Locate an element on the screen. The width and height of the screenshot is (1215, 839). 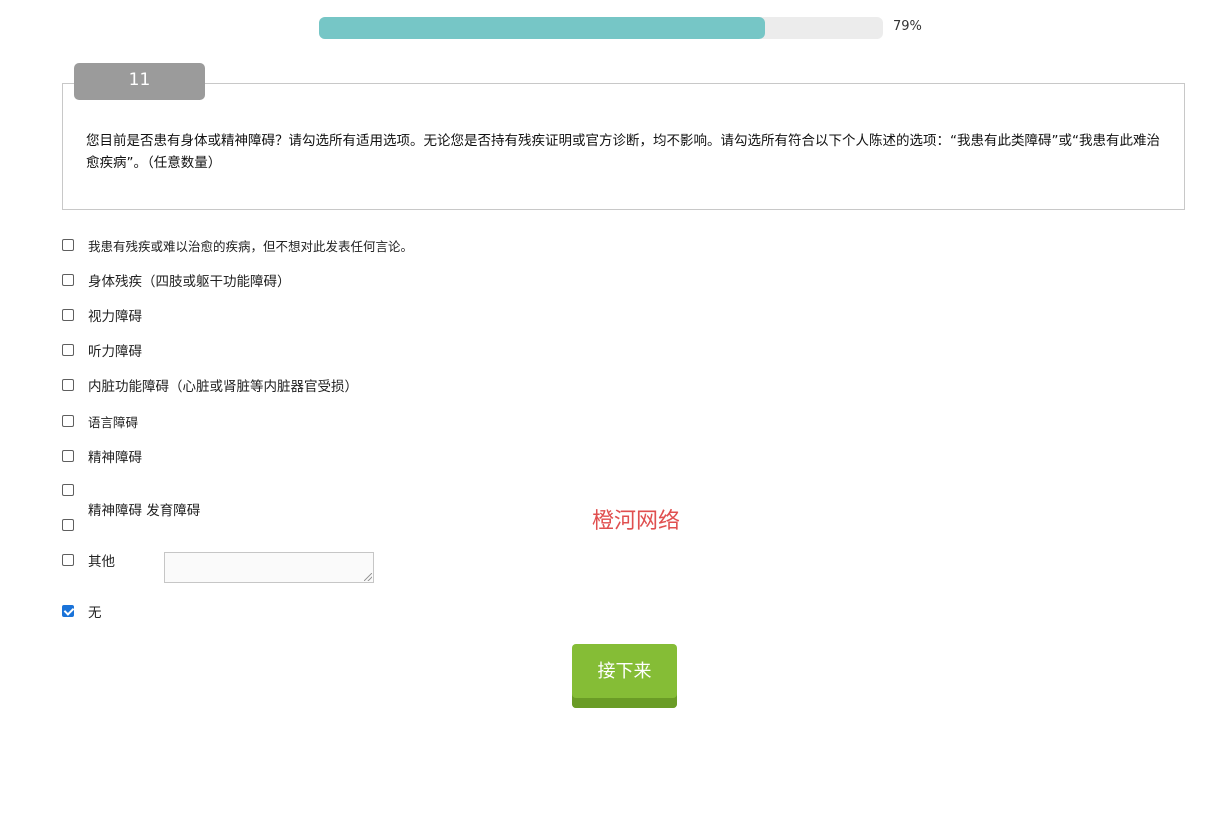
option-label: 精神障碍 发育障碍 is located at coordinates (144, 511).